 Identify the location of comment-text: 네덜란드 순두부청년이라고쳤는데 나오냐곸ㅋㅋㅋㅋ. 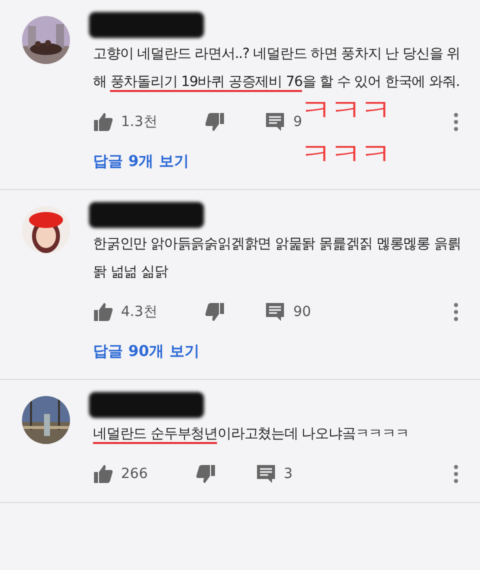
(251, 435).